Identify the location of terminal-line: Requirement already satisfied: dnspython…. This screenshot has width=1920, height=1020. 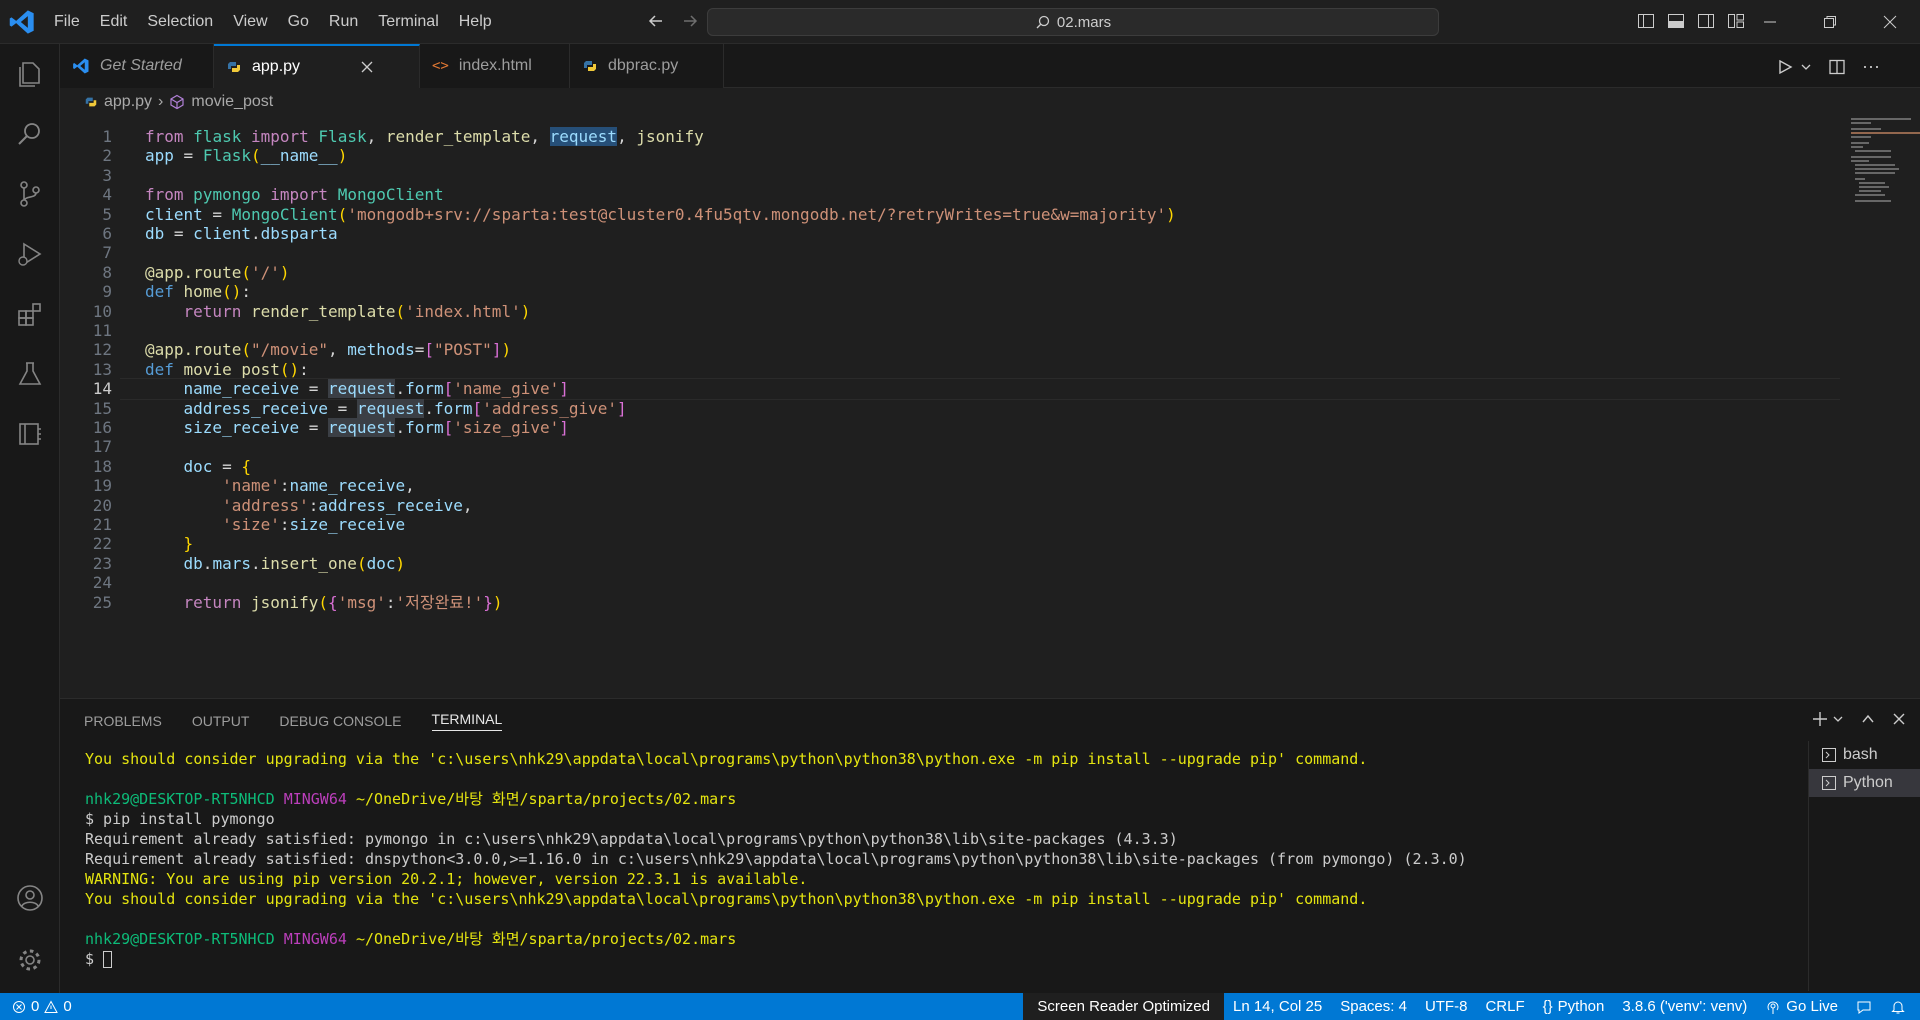
(825, 859).